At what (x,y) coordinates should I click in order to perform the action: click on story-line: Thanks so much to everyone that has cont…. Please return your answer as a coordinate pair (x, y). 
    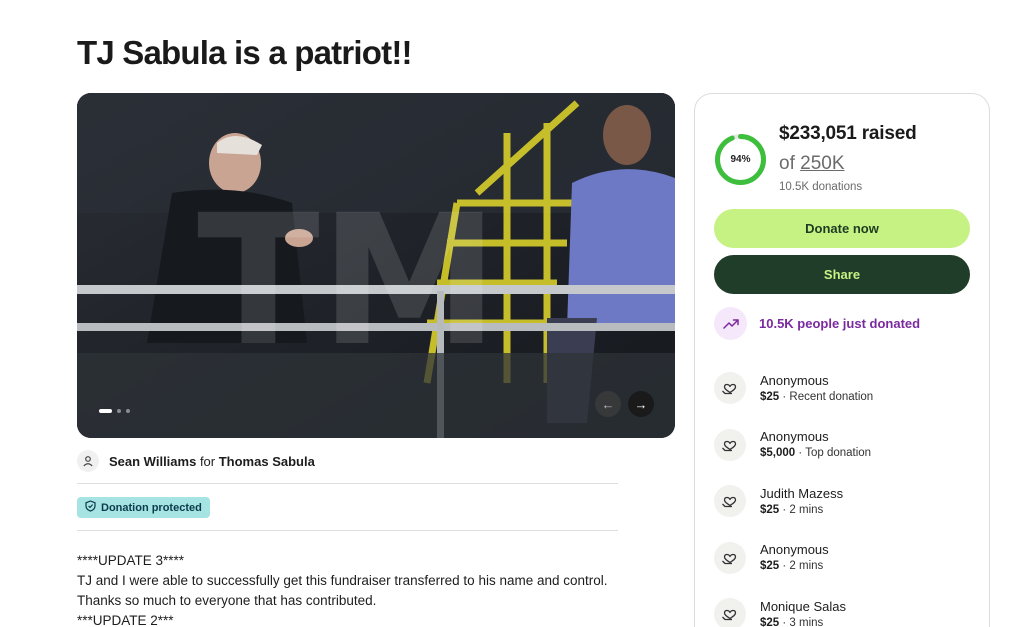
    Looking at the image, I should click on (227, 600).